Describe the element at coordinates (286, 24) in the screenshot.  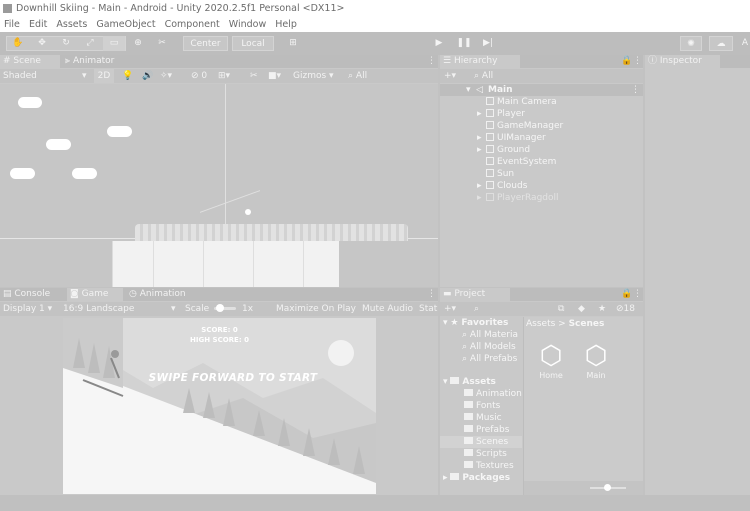
I see `menu-help: Help` at that location.